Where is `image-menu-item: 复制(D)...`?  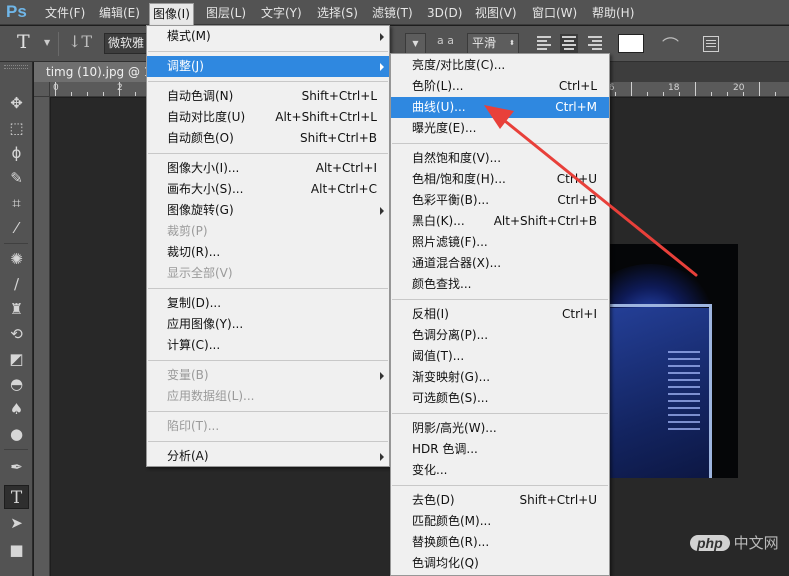 image-menu-item: 复制(D)... is located at coordinates (268, 303).